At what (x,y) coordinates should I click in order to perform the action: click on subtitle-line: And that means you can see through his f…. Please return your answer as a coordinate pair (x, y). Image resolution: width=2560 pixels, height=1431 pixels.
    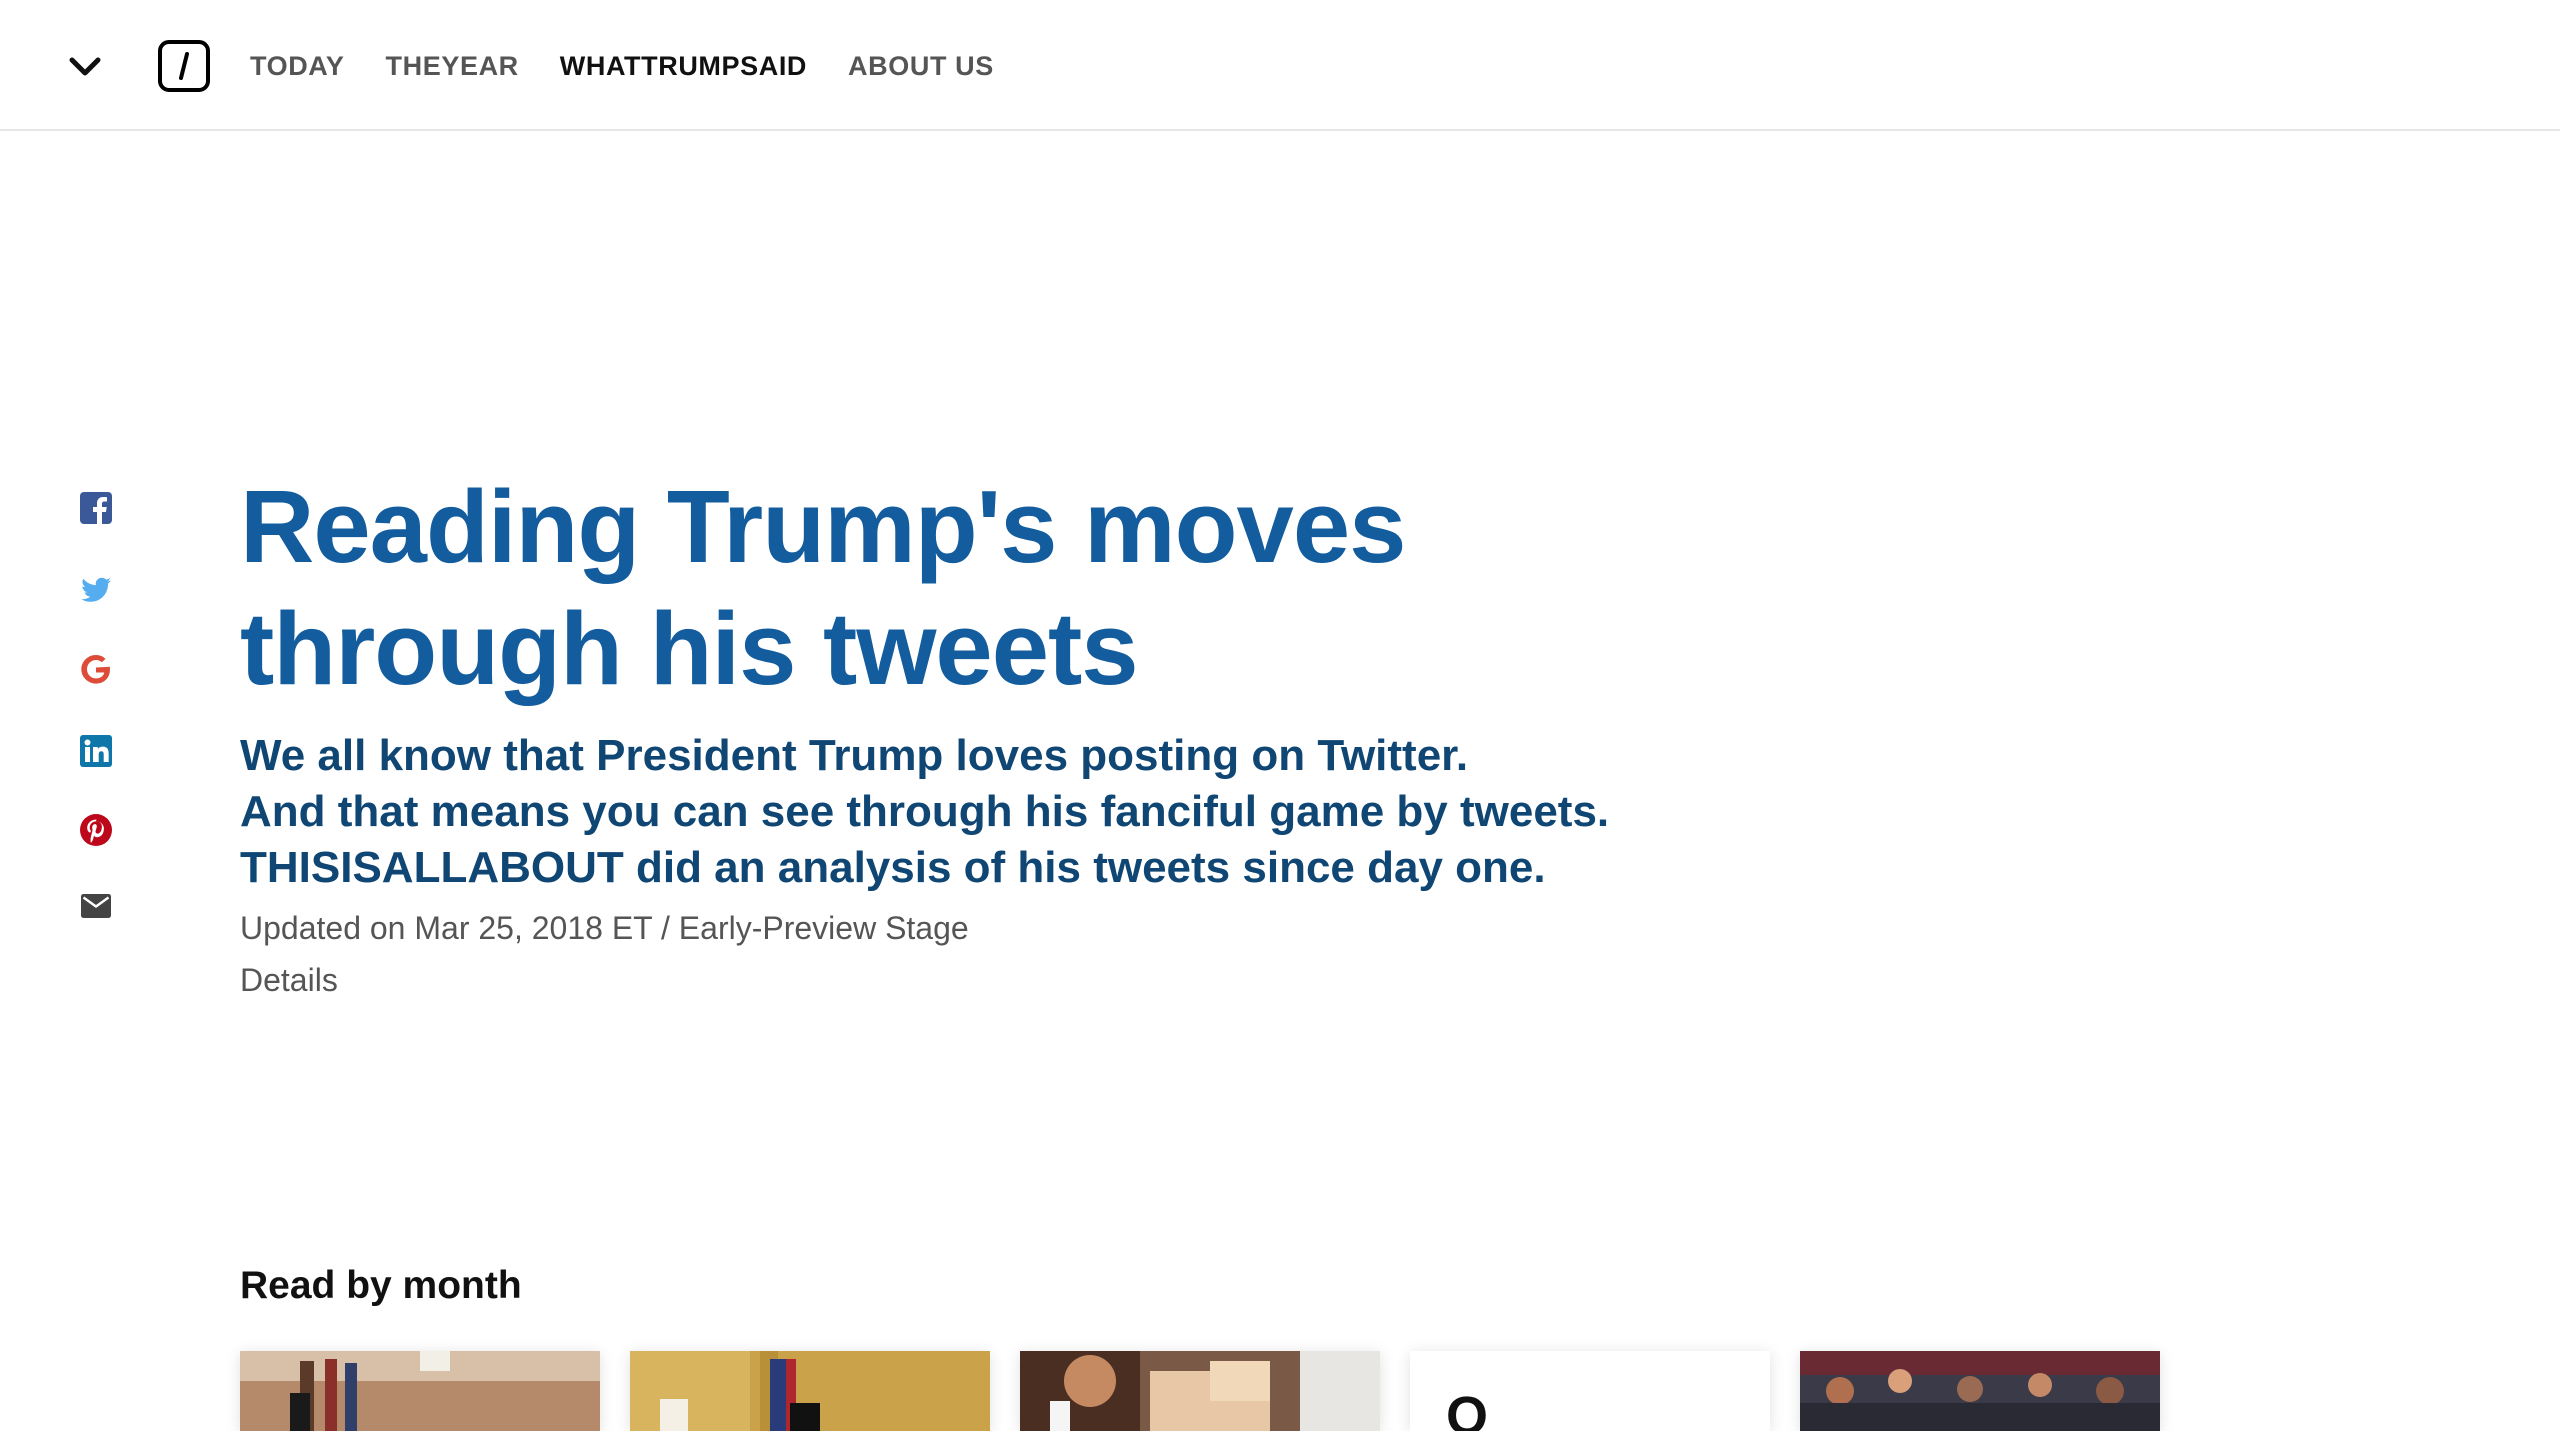
    Looking at the image, I should click on (925, 811).